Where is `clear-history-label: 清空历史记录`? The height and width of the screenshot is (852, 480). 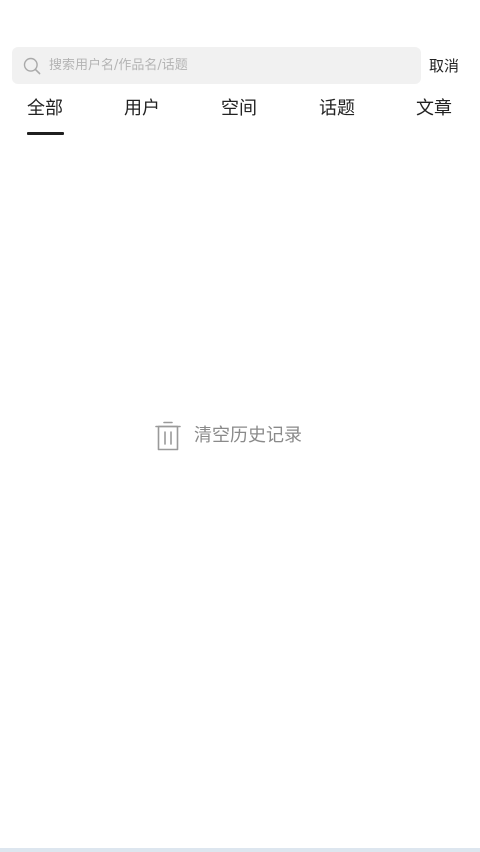 clear-history-label: 清空历史记录 is located at coordinates (248, 435).